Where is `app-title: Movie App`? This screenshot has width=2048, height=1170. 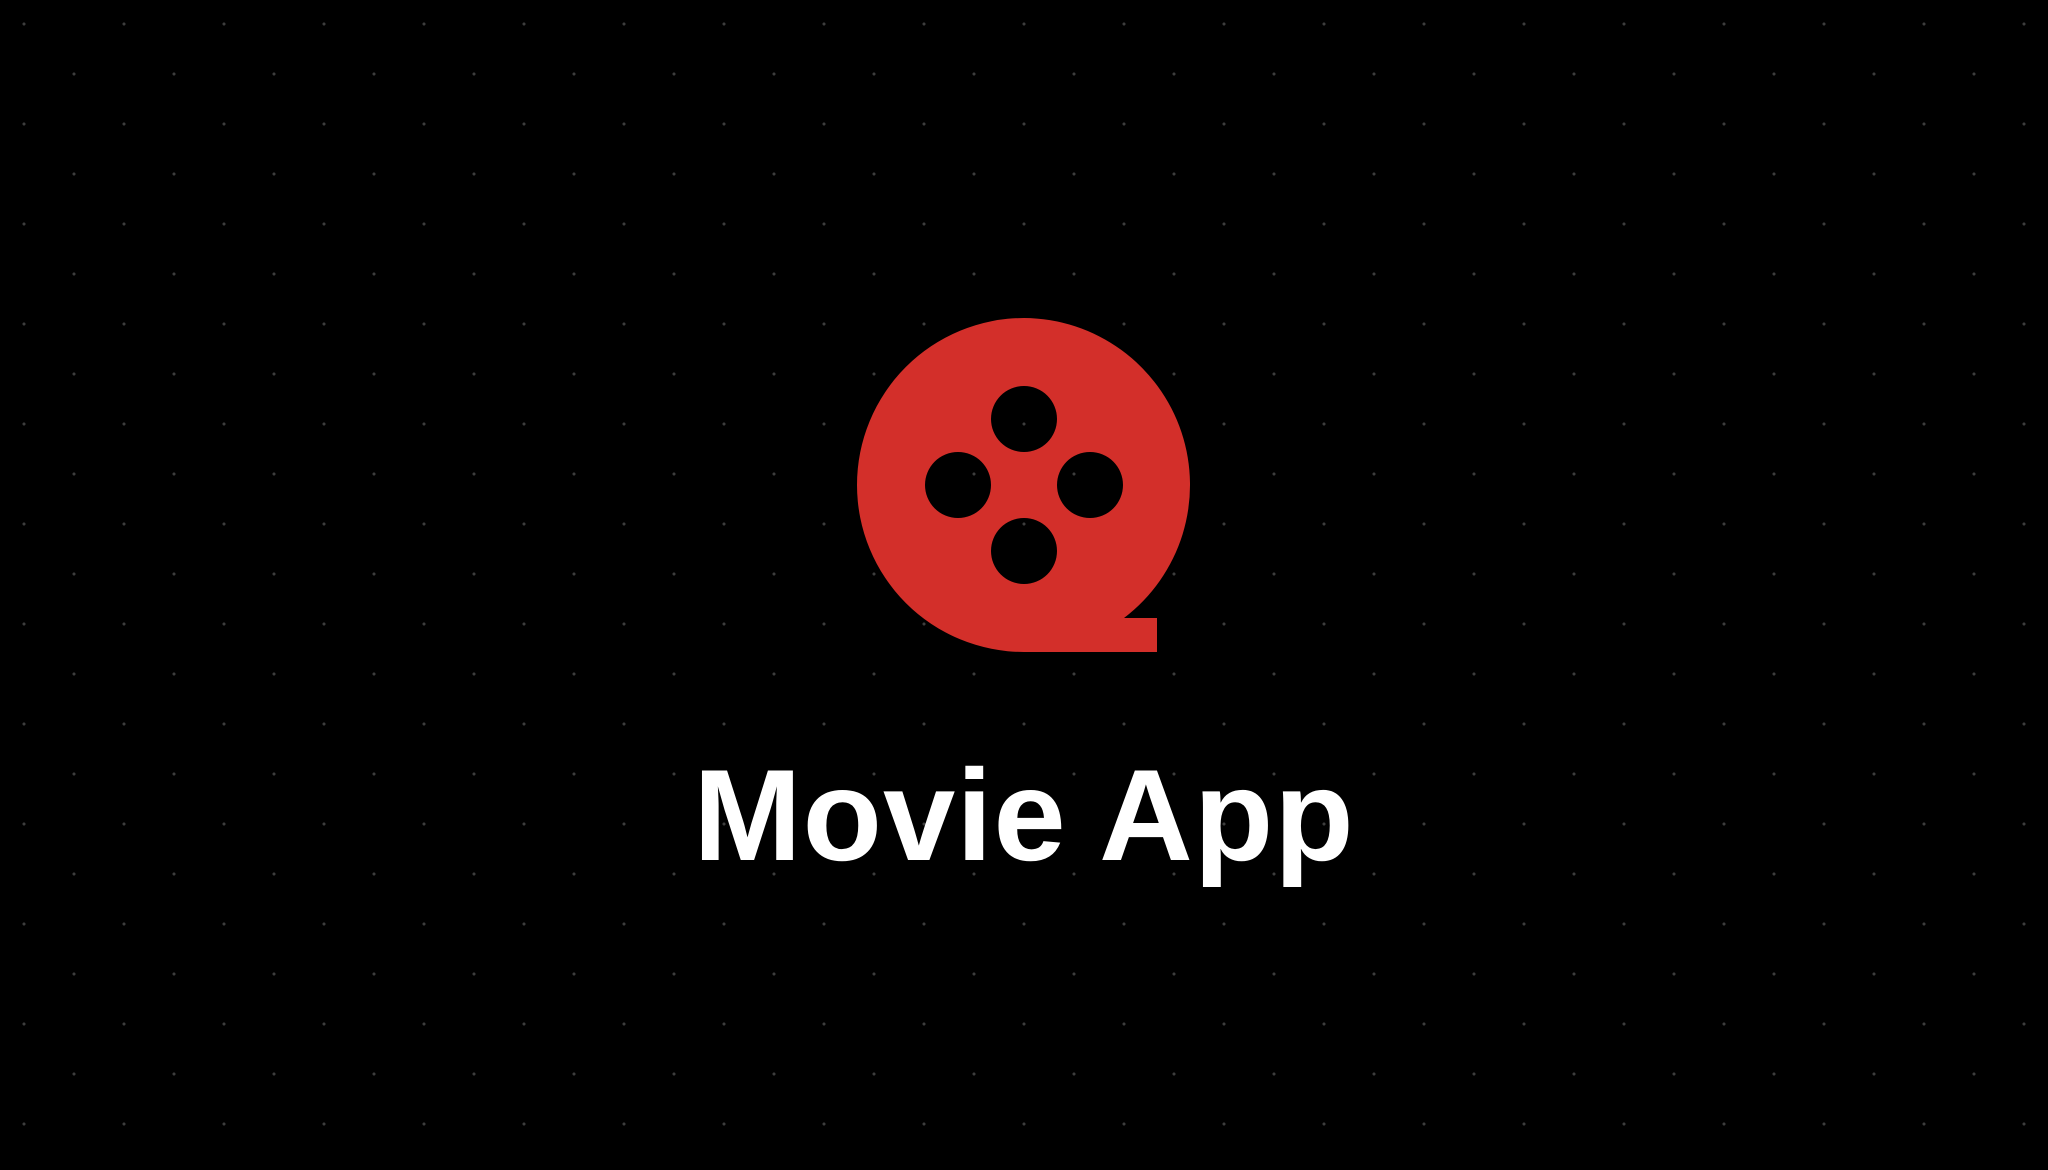 app-title: Movie App is located at coordinates (1024, 815).